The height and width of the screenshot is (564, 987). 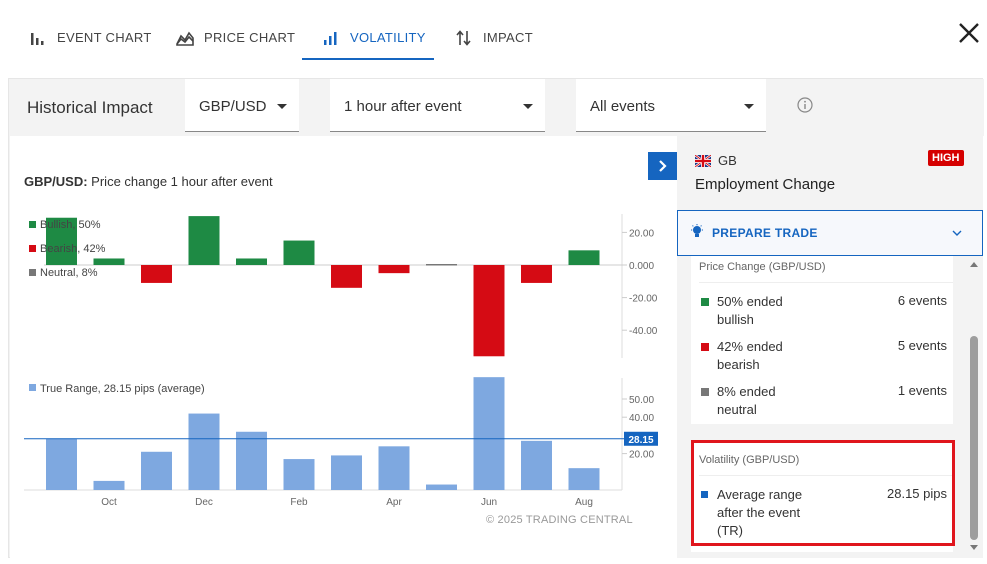 I want to click on y-tick-label: 40.00, so click(x=641, y=418).